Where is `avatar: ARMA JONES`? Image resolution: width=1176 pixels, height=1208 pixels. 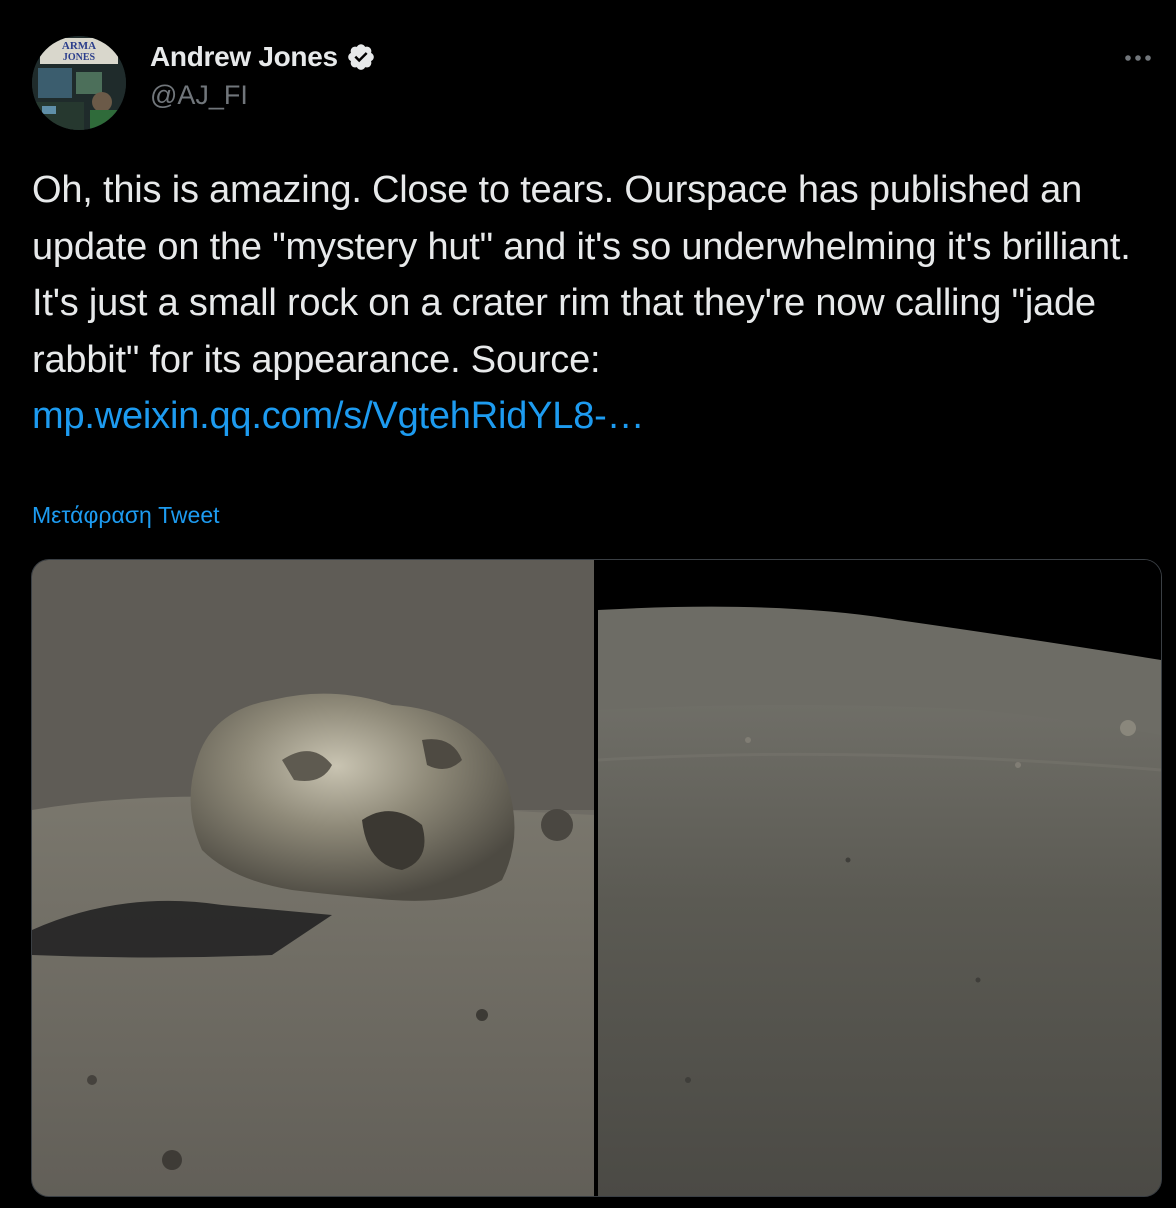
avatar: ARMA JONES is located at coordinates (79, 83).